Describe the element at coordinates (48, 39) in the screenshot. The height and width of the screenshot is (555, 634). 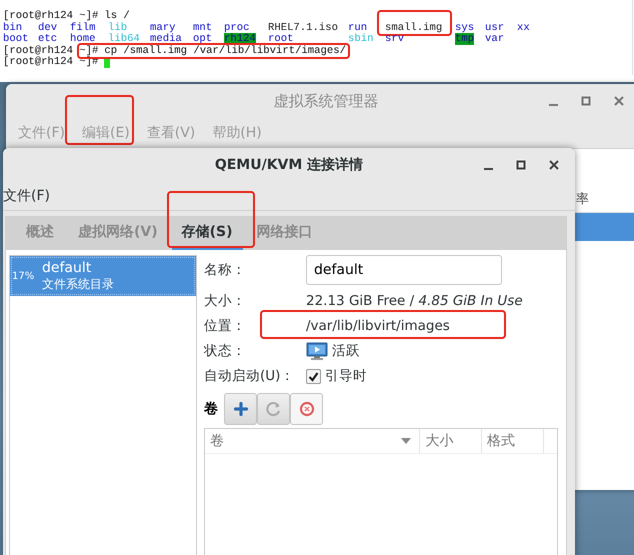
I see `file-name: etc` at that location.